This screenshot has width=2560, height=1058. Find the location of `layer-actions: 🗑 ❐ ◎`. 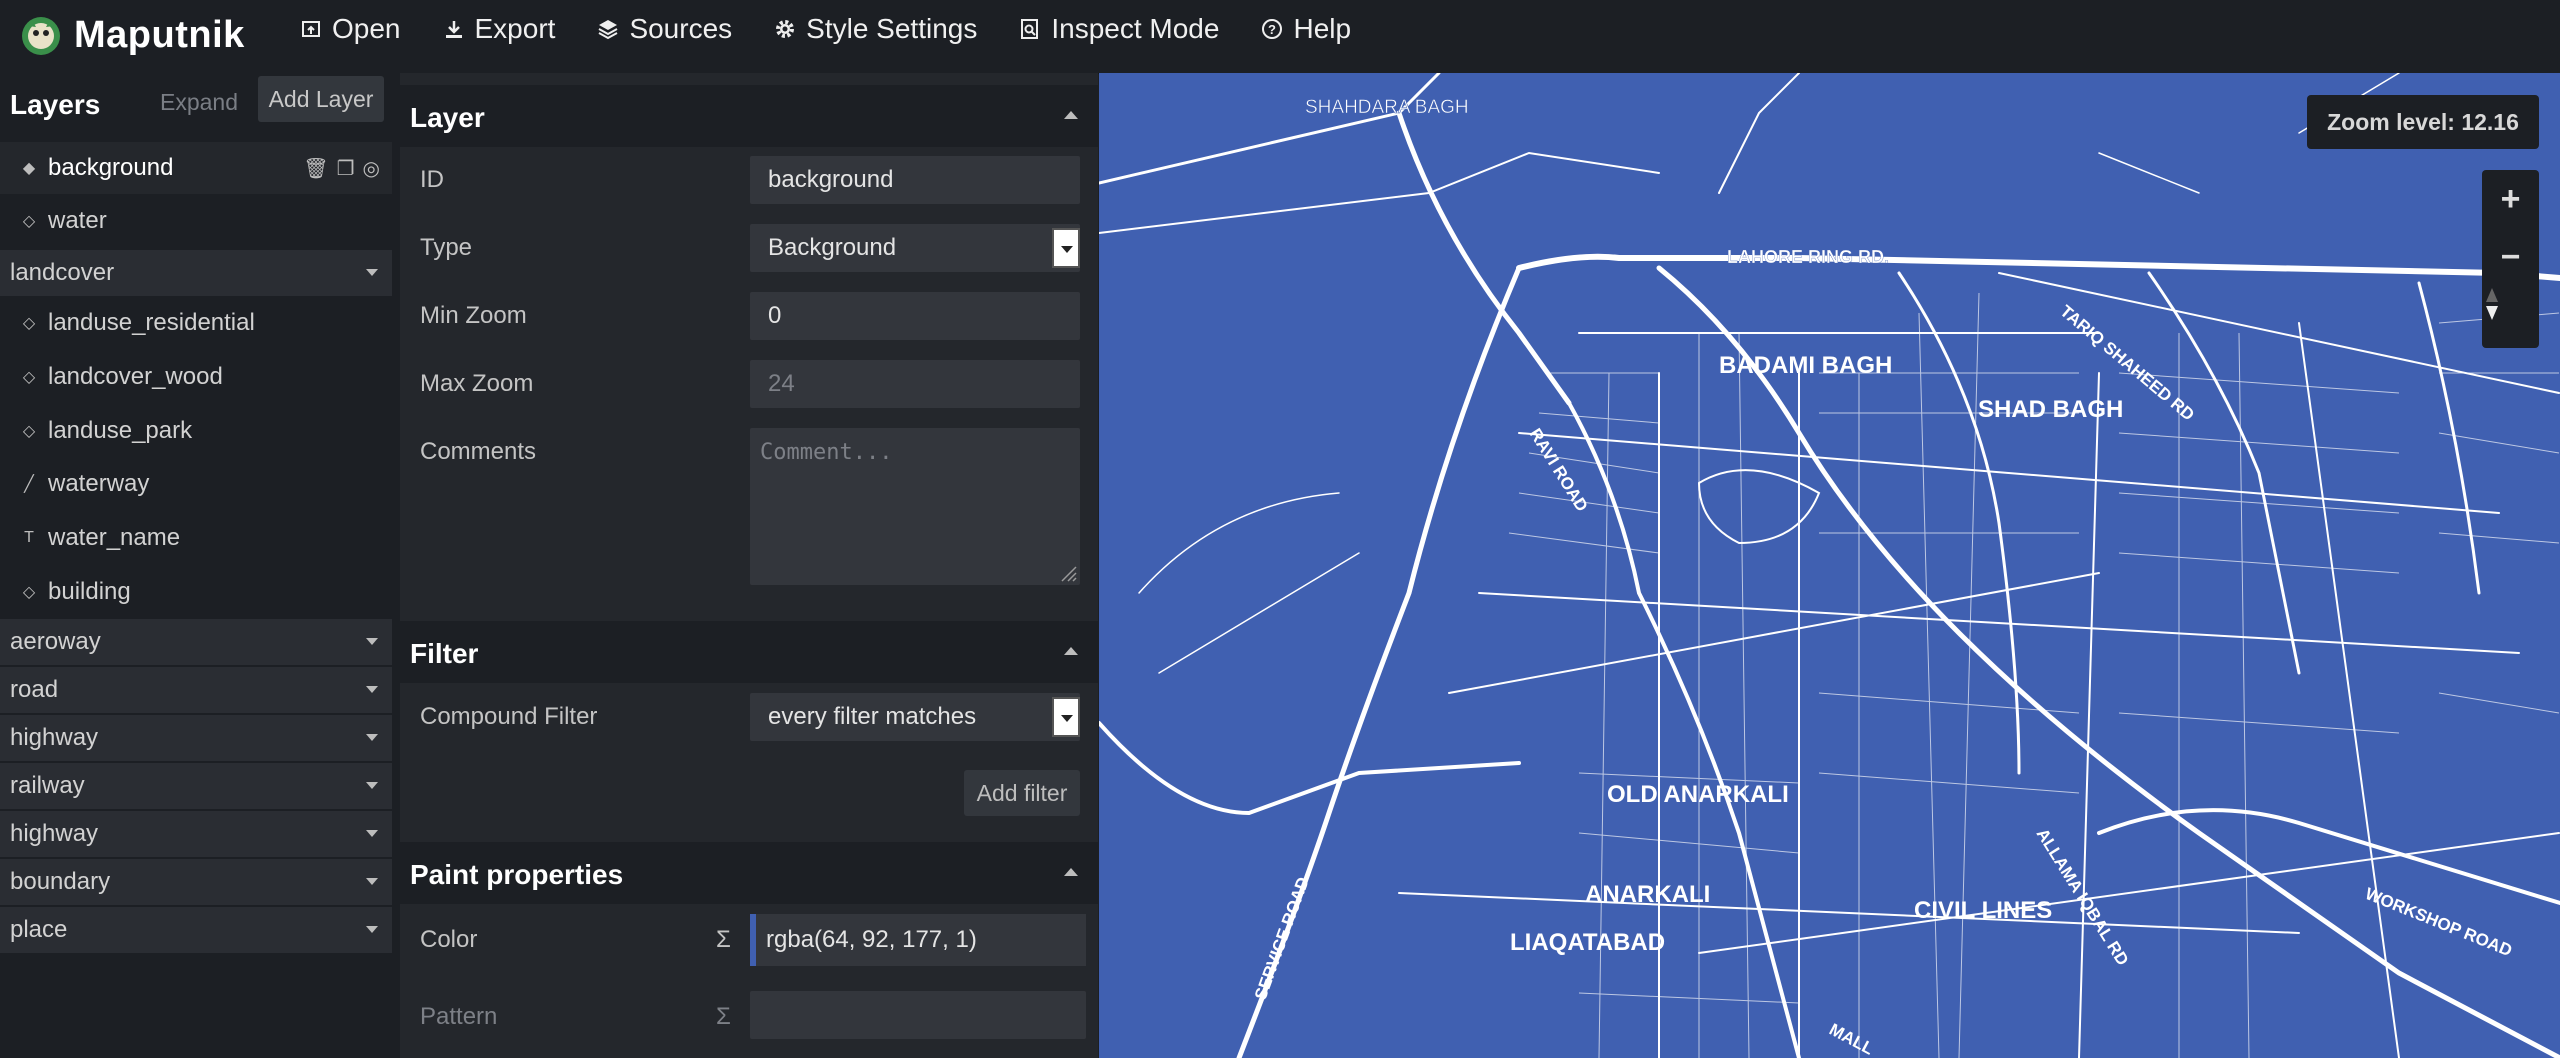

layer-actions: 🗑 ❐ ◎ is located at coordinates (337, 168).